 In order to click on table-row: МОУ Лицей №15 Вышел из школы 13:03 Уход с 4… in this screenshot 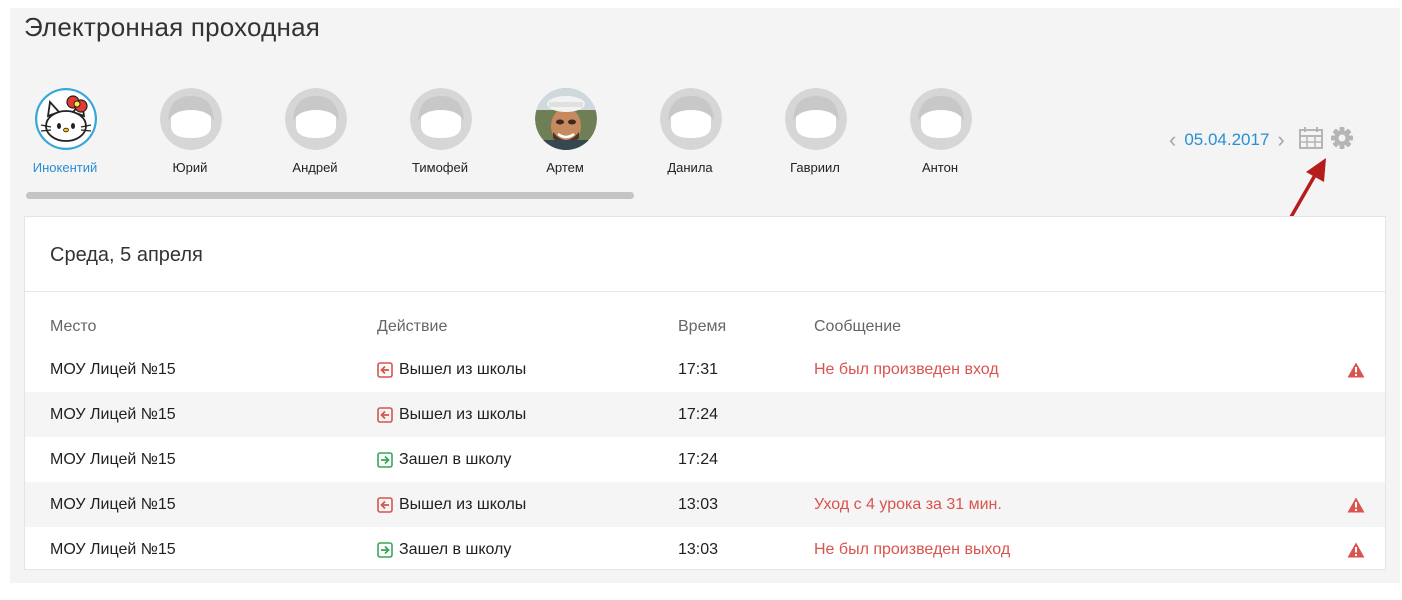, I will do `click(705, 504)`.